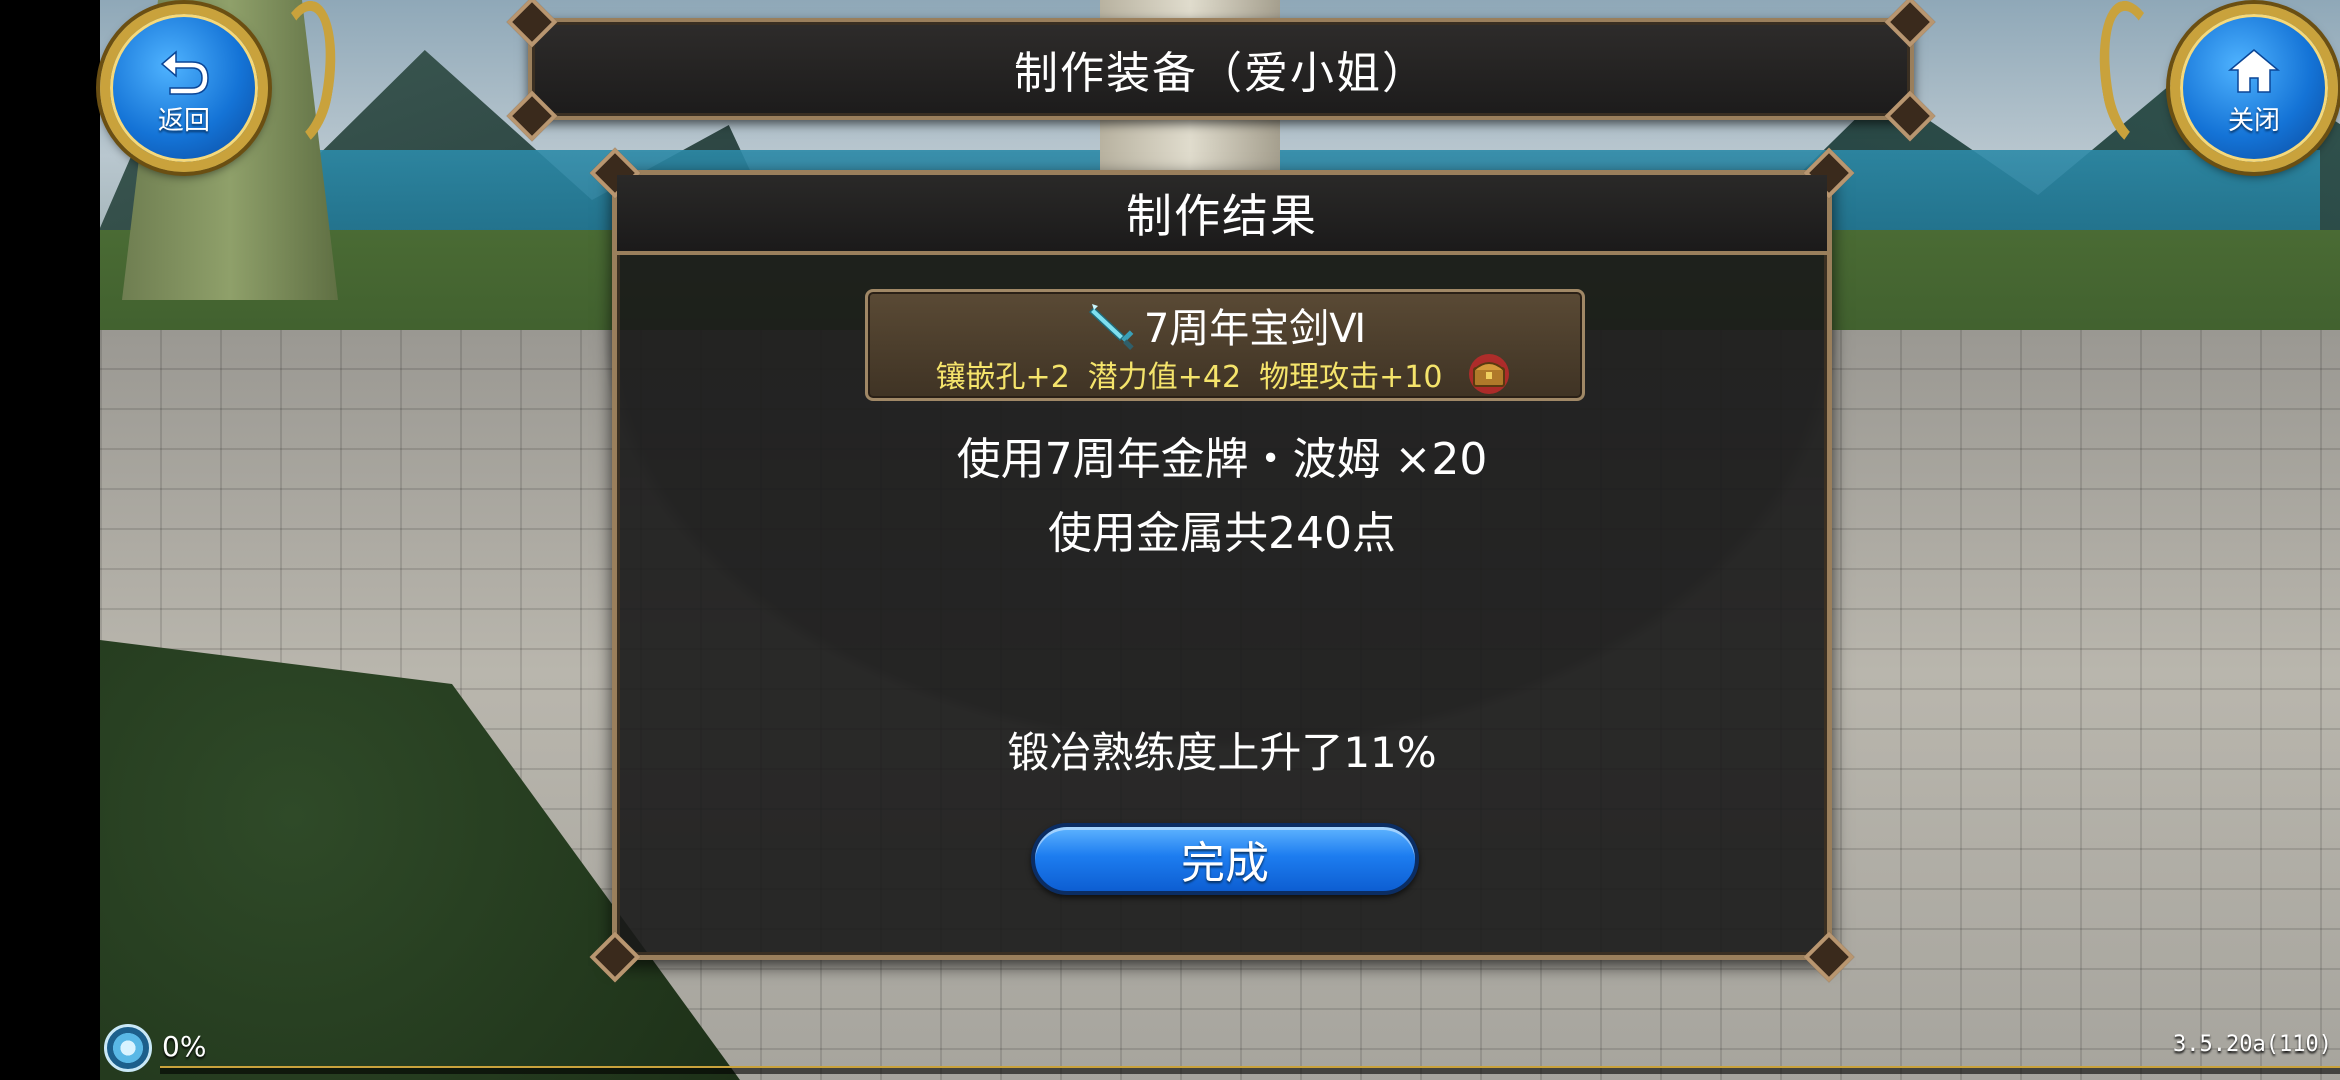 The height and width of the screenshot is (1080, 2340). I want to click on item-stats: 镶嵌孔+2 潜力值+42 物理攻击+10, so click(1225, 374).